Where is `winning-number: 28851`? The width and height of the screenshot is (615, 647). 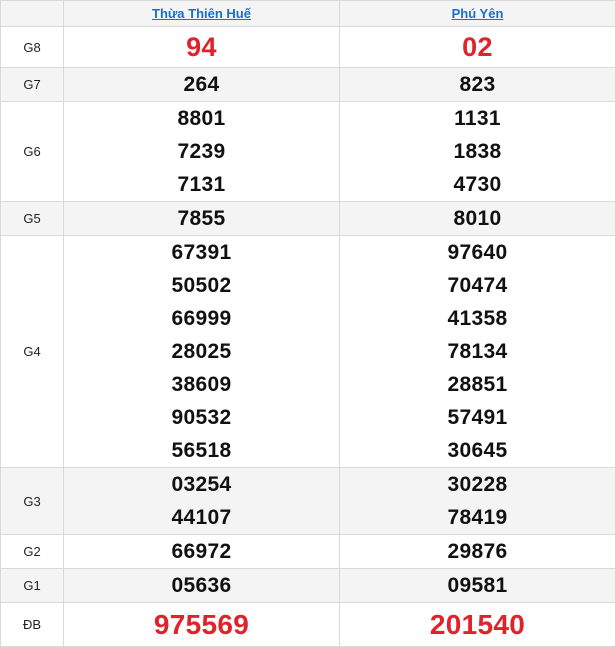 winning-number: 28851 is located at coordinates (477, 384).